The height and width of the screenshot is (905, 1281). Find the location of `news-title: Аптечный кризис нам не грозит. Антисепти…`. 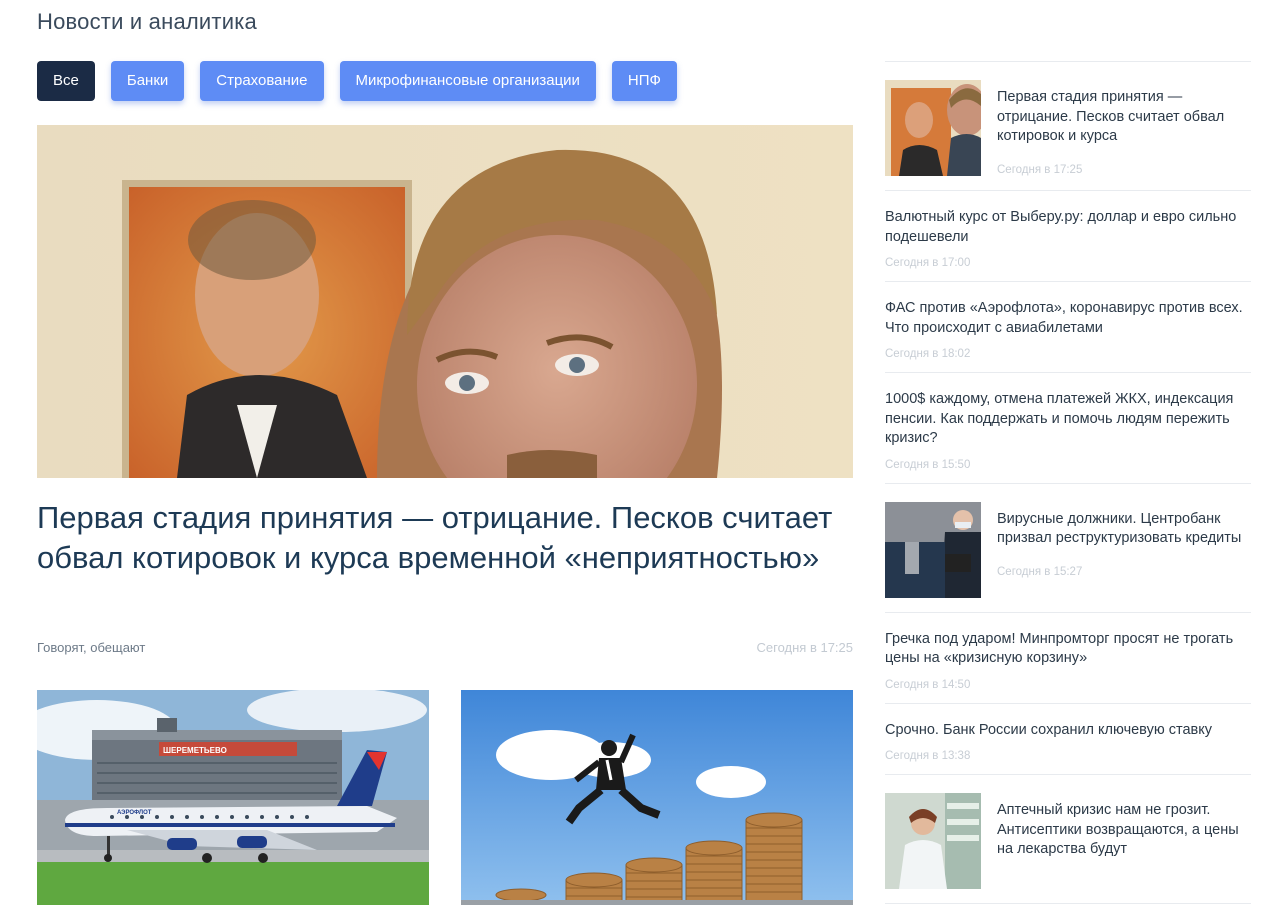

news-title: Аптечный кризис нам не грозит. Антисепти… is located at coordinates (1124, 830).